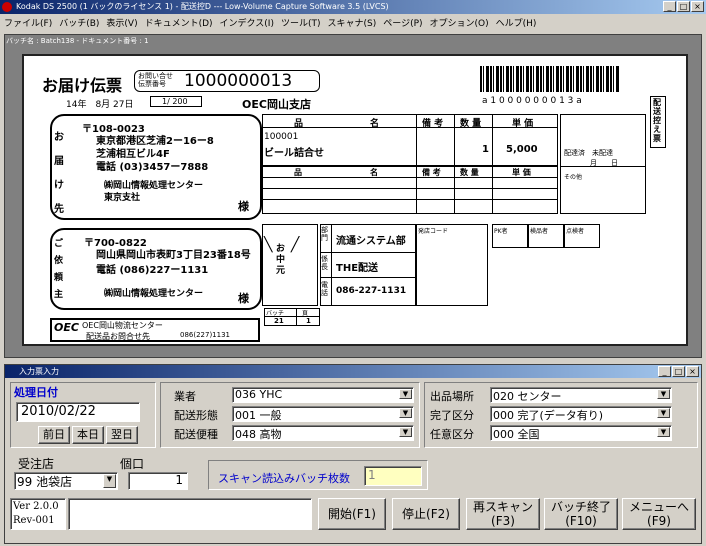 The height and width of the screenshot is (546, 706). What do you see at coordinates (683, 6) in the screenshot?
I see `maximize-button: □` at bounding box center [683, 6].